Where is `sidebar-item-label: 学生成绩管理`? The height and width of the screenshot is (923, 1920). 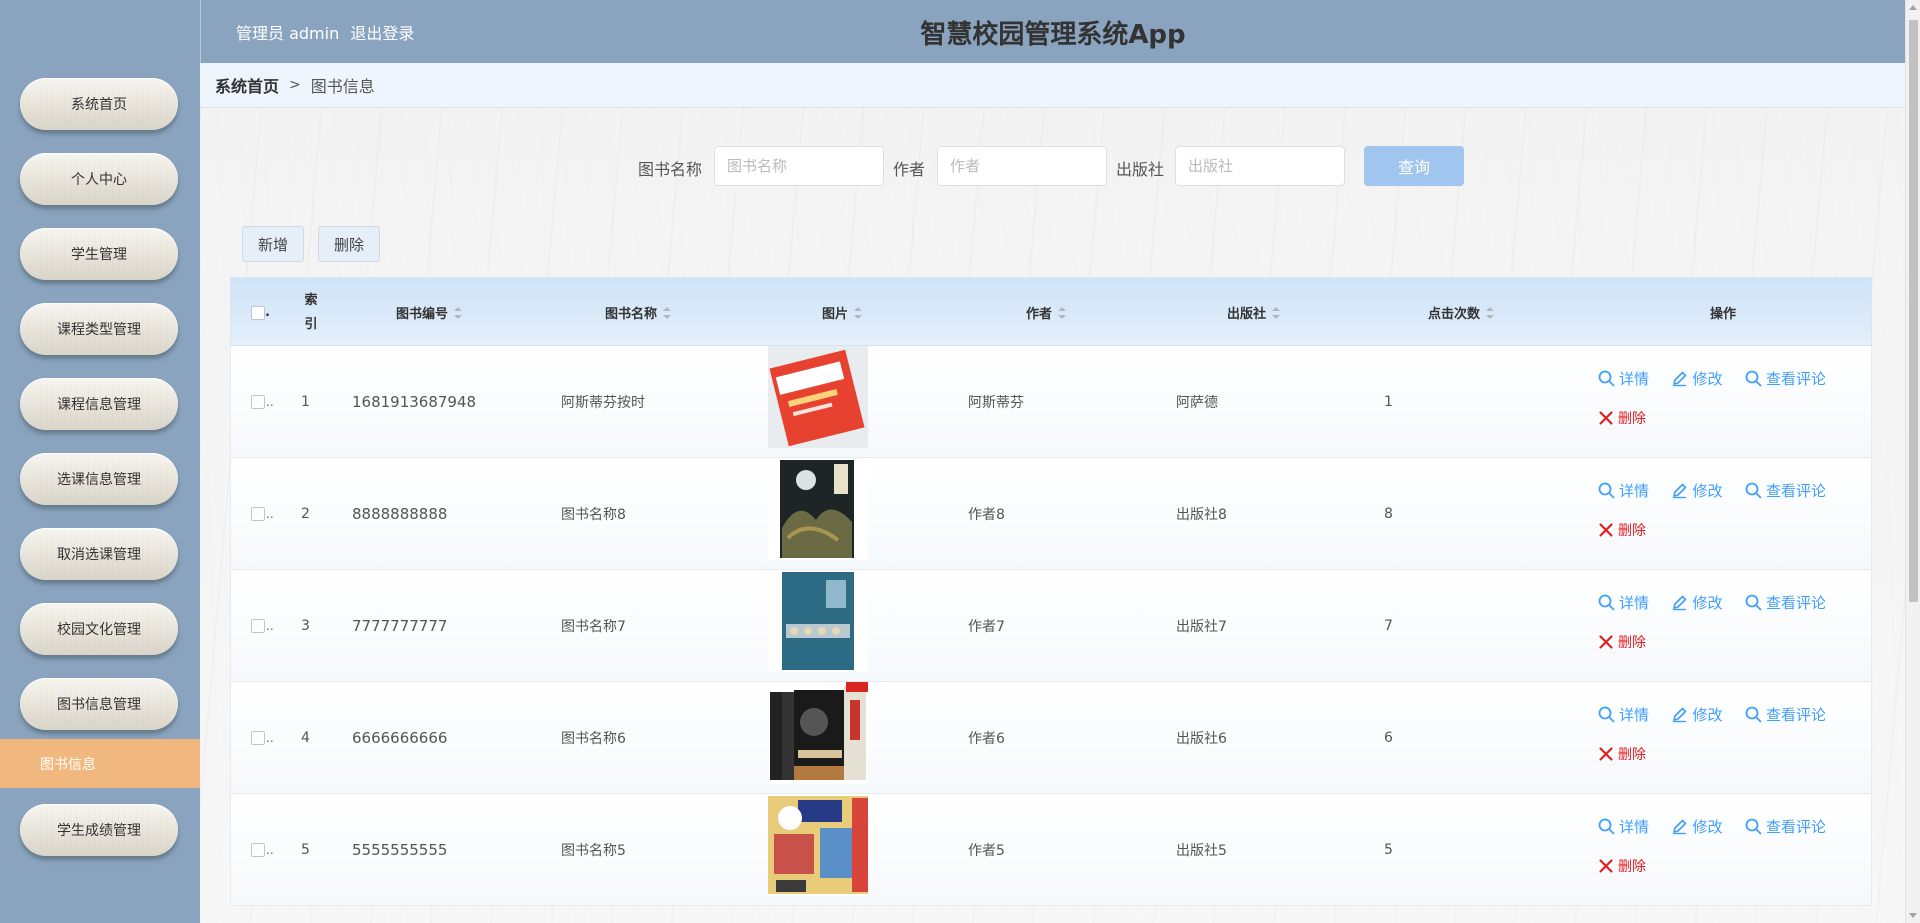
sidebar-item-label: 学生成绩管理 is located at coordinates (99, 831).